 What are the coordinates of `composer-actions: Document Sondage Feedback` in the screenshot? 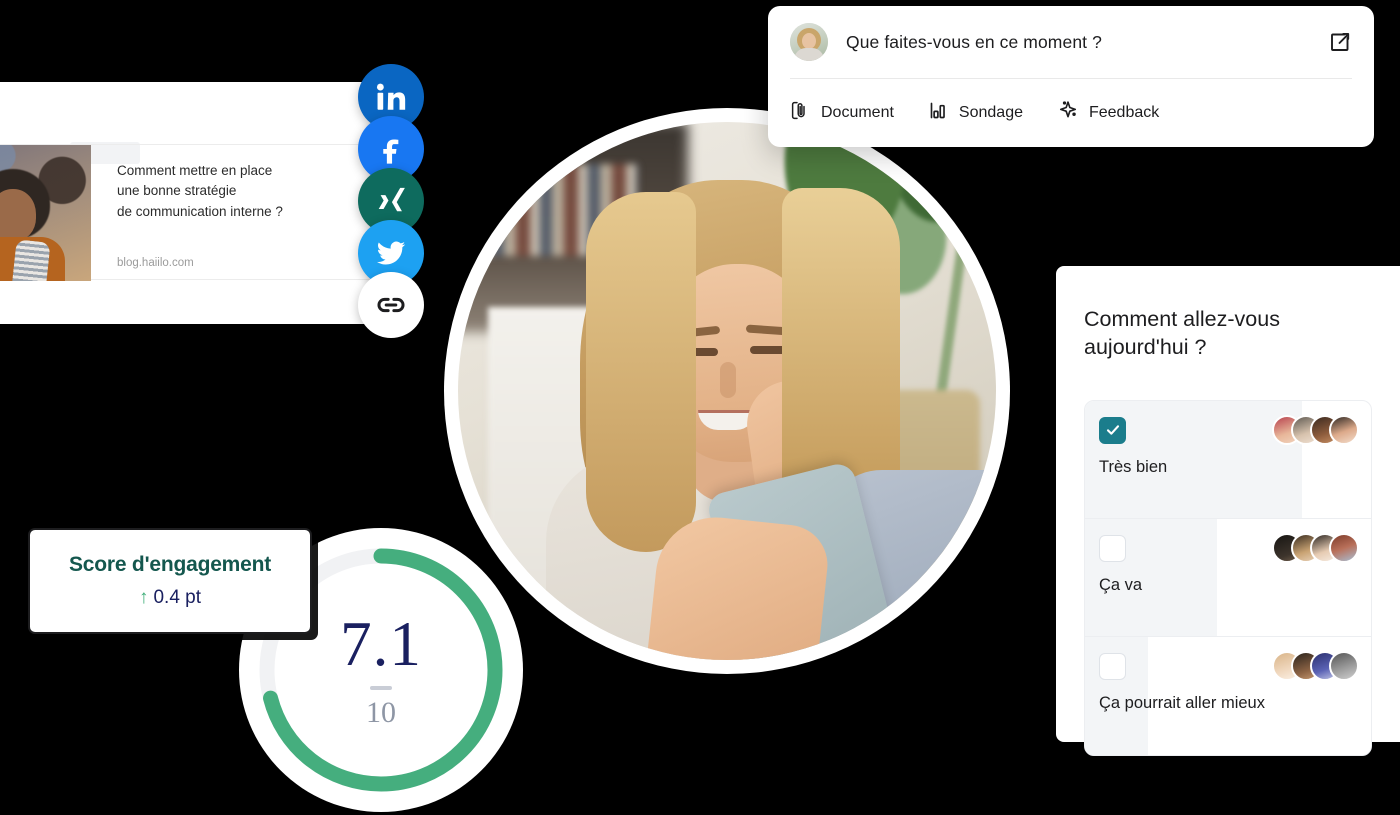 It's located at (1071, 112).